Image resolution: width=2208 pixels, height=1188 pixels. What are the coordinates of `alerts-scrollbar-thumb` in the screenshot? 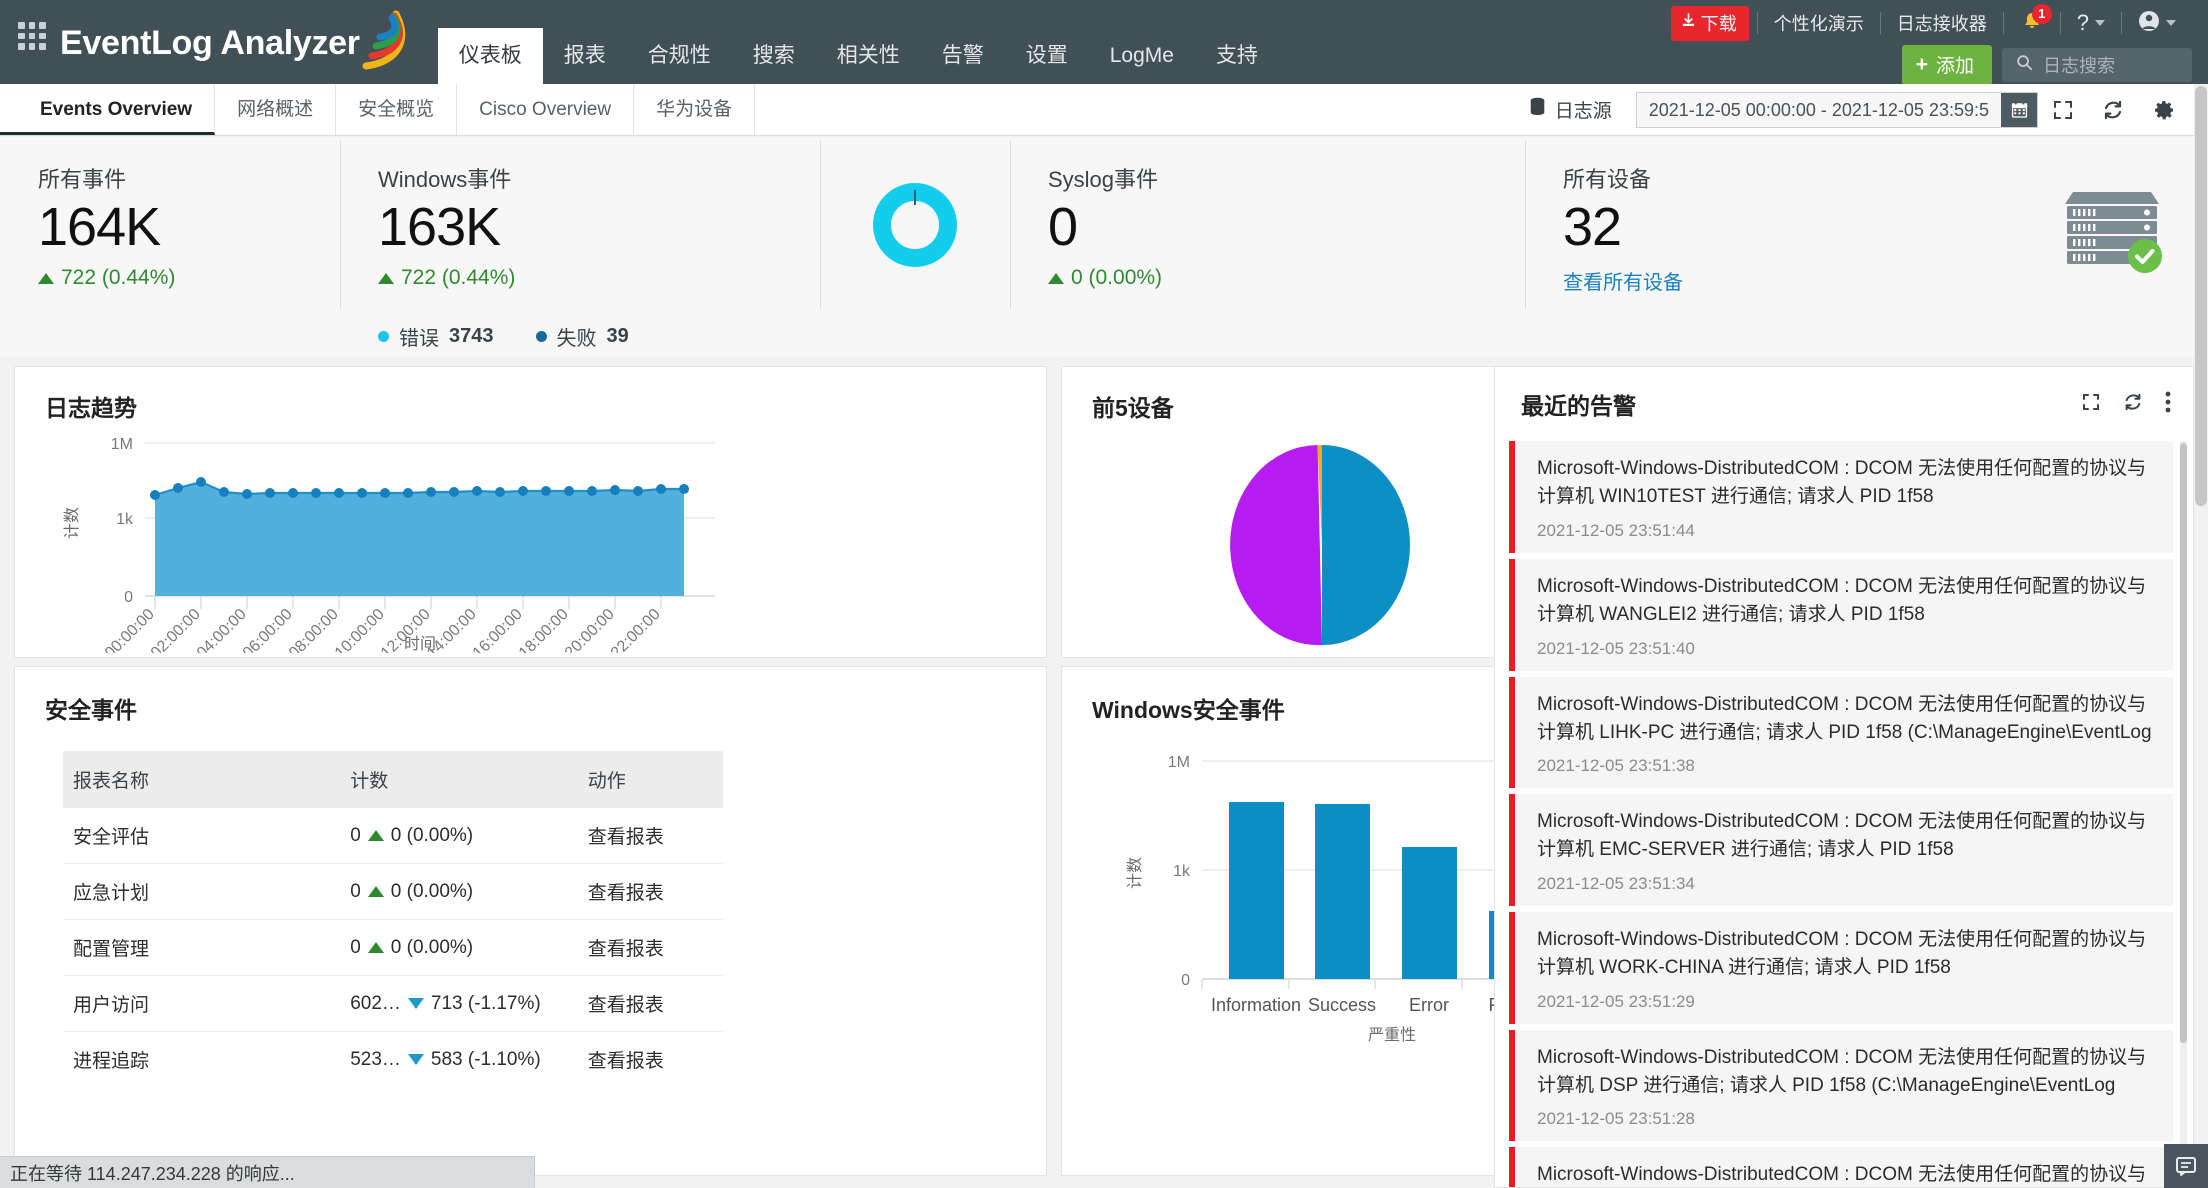 It's located at (2183, 743).